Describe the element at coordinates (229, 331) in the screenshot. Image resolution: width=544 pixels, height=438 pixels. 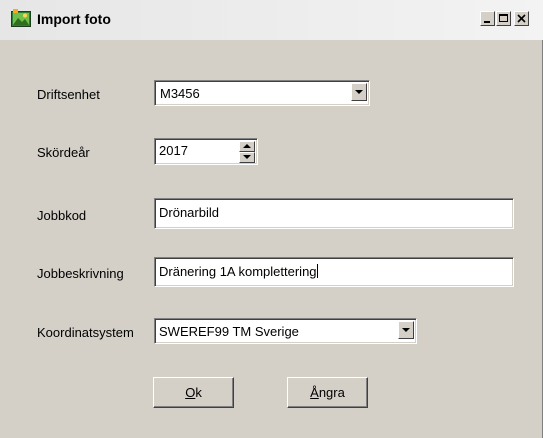
I see `koordinatsystem-value: SWEREF99 TM Sverige` at that location.